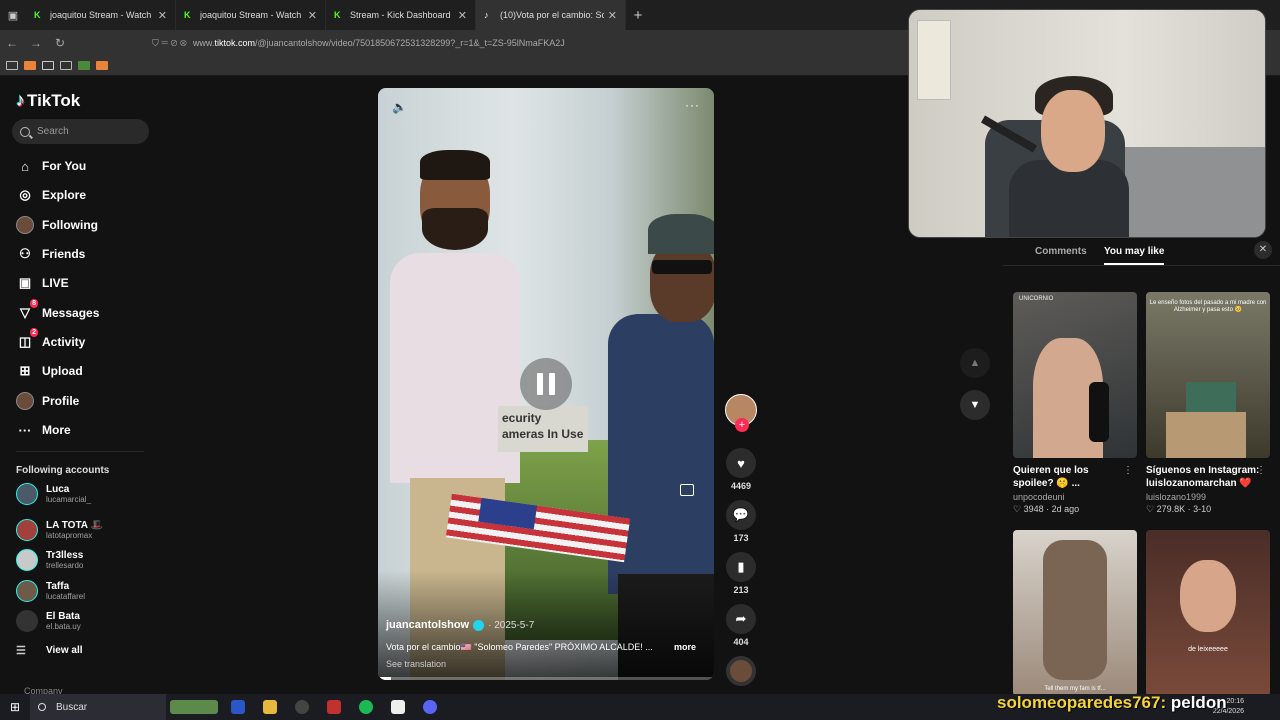 The height and width of the screenshot is (720, 1280). What do you see at coordinates (741, 463) in the screenshot?
I see `heart-icon: ♥` at bounding box center [741, 463].